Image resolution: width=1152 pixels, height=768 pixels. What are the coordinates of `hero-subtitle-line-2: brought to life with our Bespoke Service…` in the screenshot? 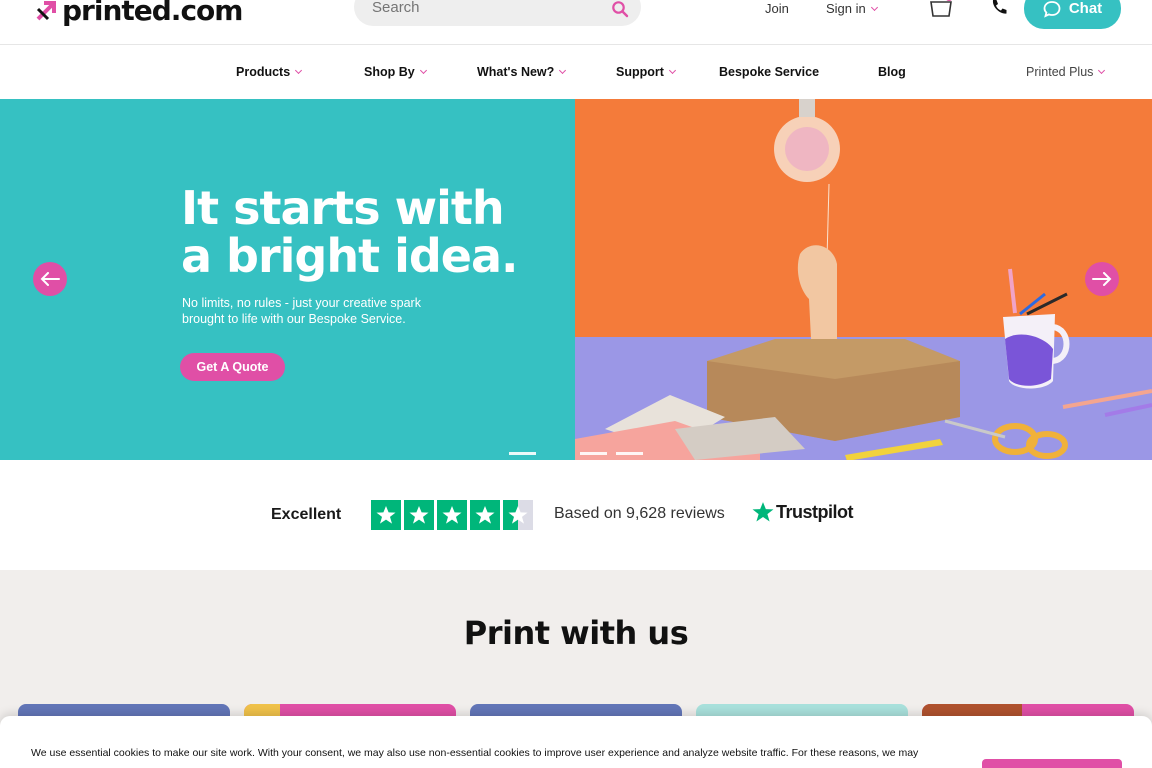 It's located at (294, 319).